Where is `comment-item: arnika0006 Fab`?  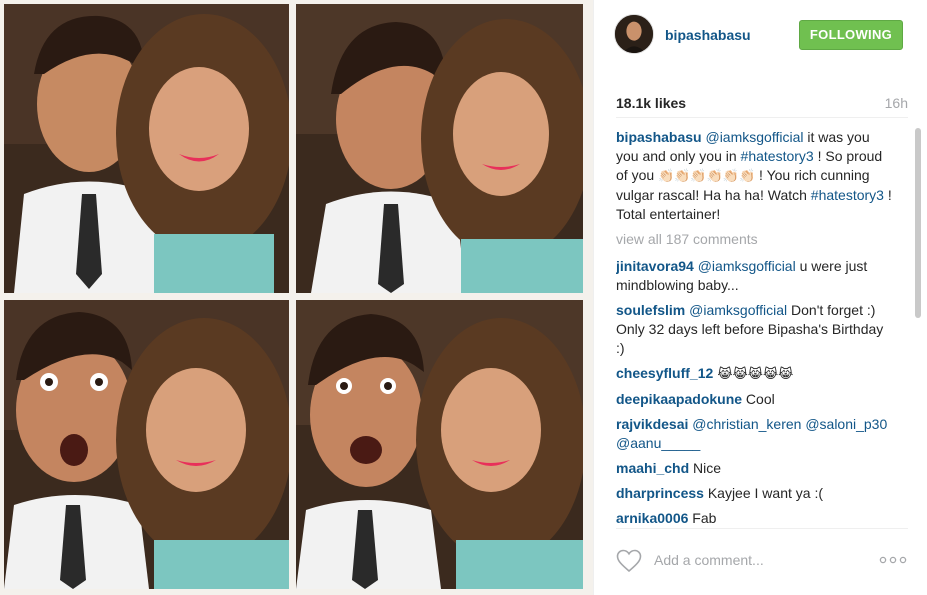 comment-item: arnika0006 Fab is located at coordinates (754, 516).